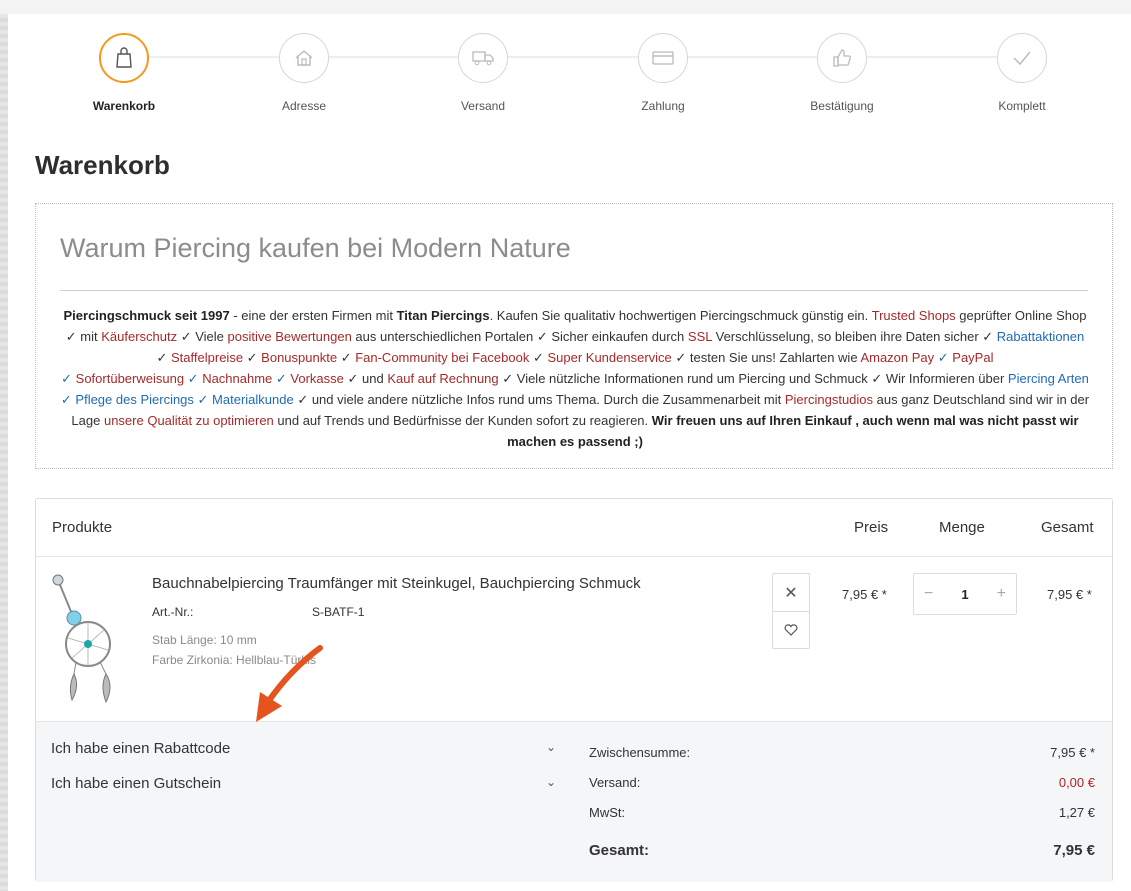 This screenshot has height=891, width=1131. I want to click on step-versand: Versand, so click(483, 73).